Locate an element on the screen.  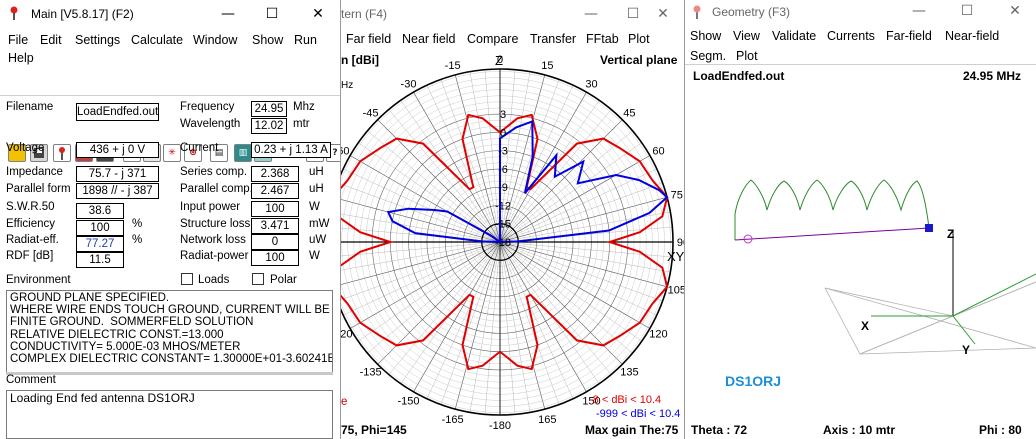
angle-label: 165 is located at coordinates (547, 420).